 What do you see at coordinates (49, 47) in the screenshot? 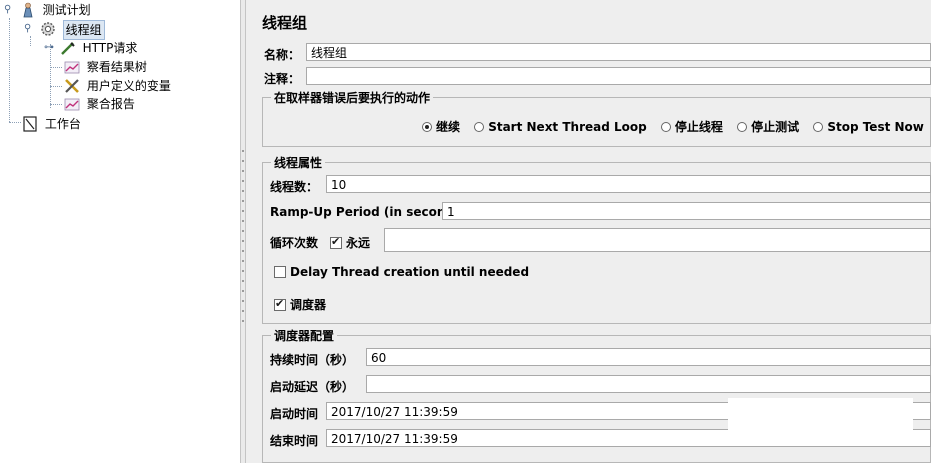
I see `expand-toggle-icon: ⊶` at bounding box center [49, 47].